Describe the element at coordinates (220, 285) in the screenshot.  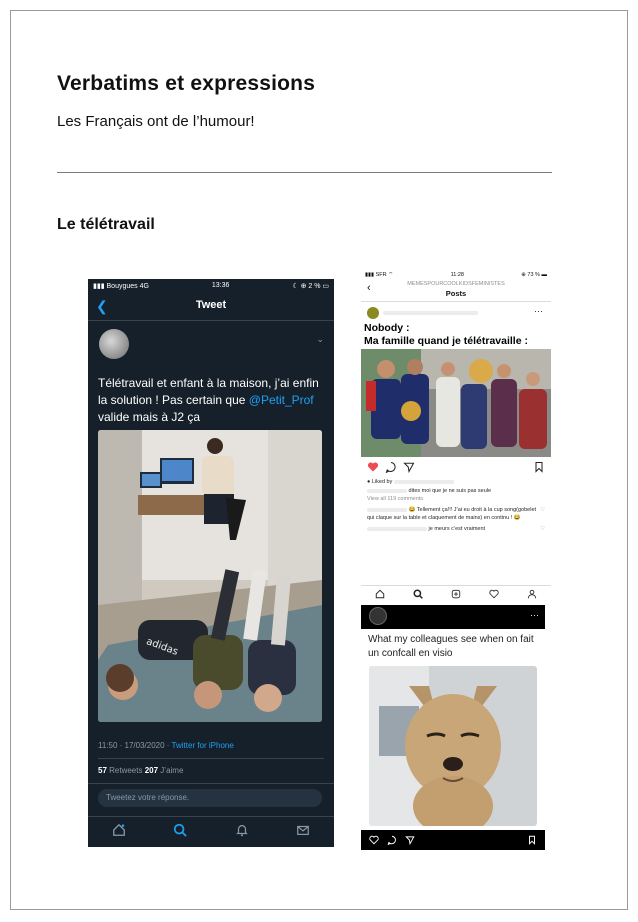
I see `status-time: 13:36` at that location.